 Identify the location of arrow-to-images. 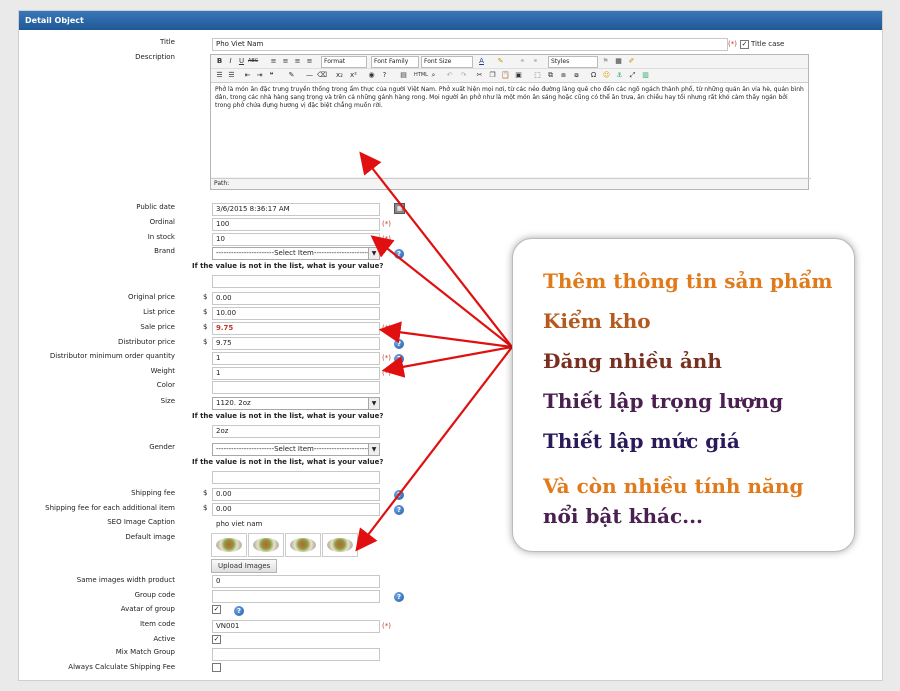
(434, 449).